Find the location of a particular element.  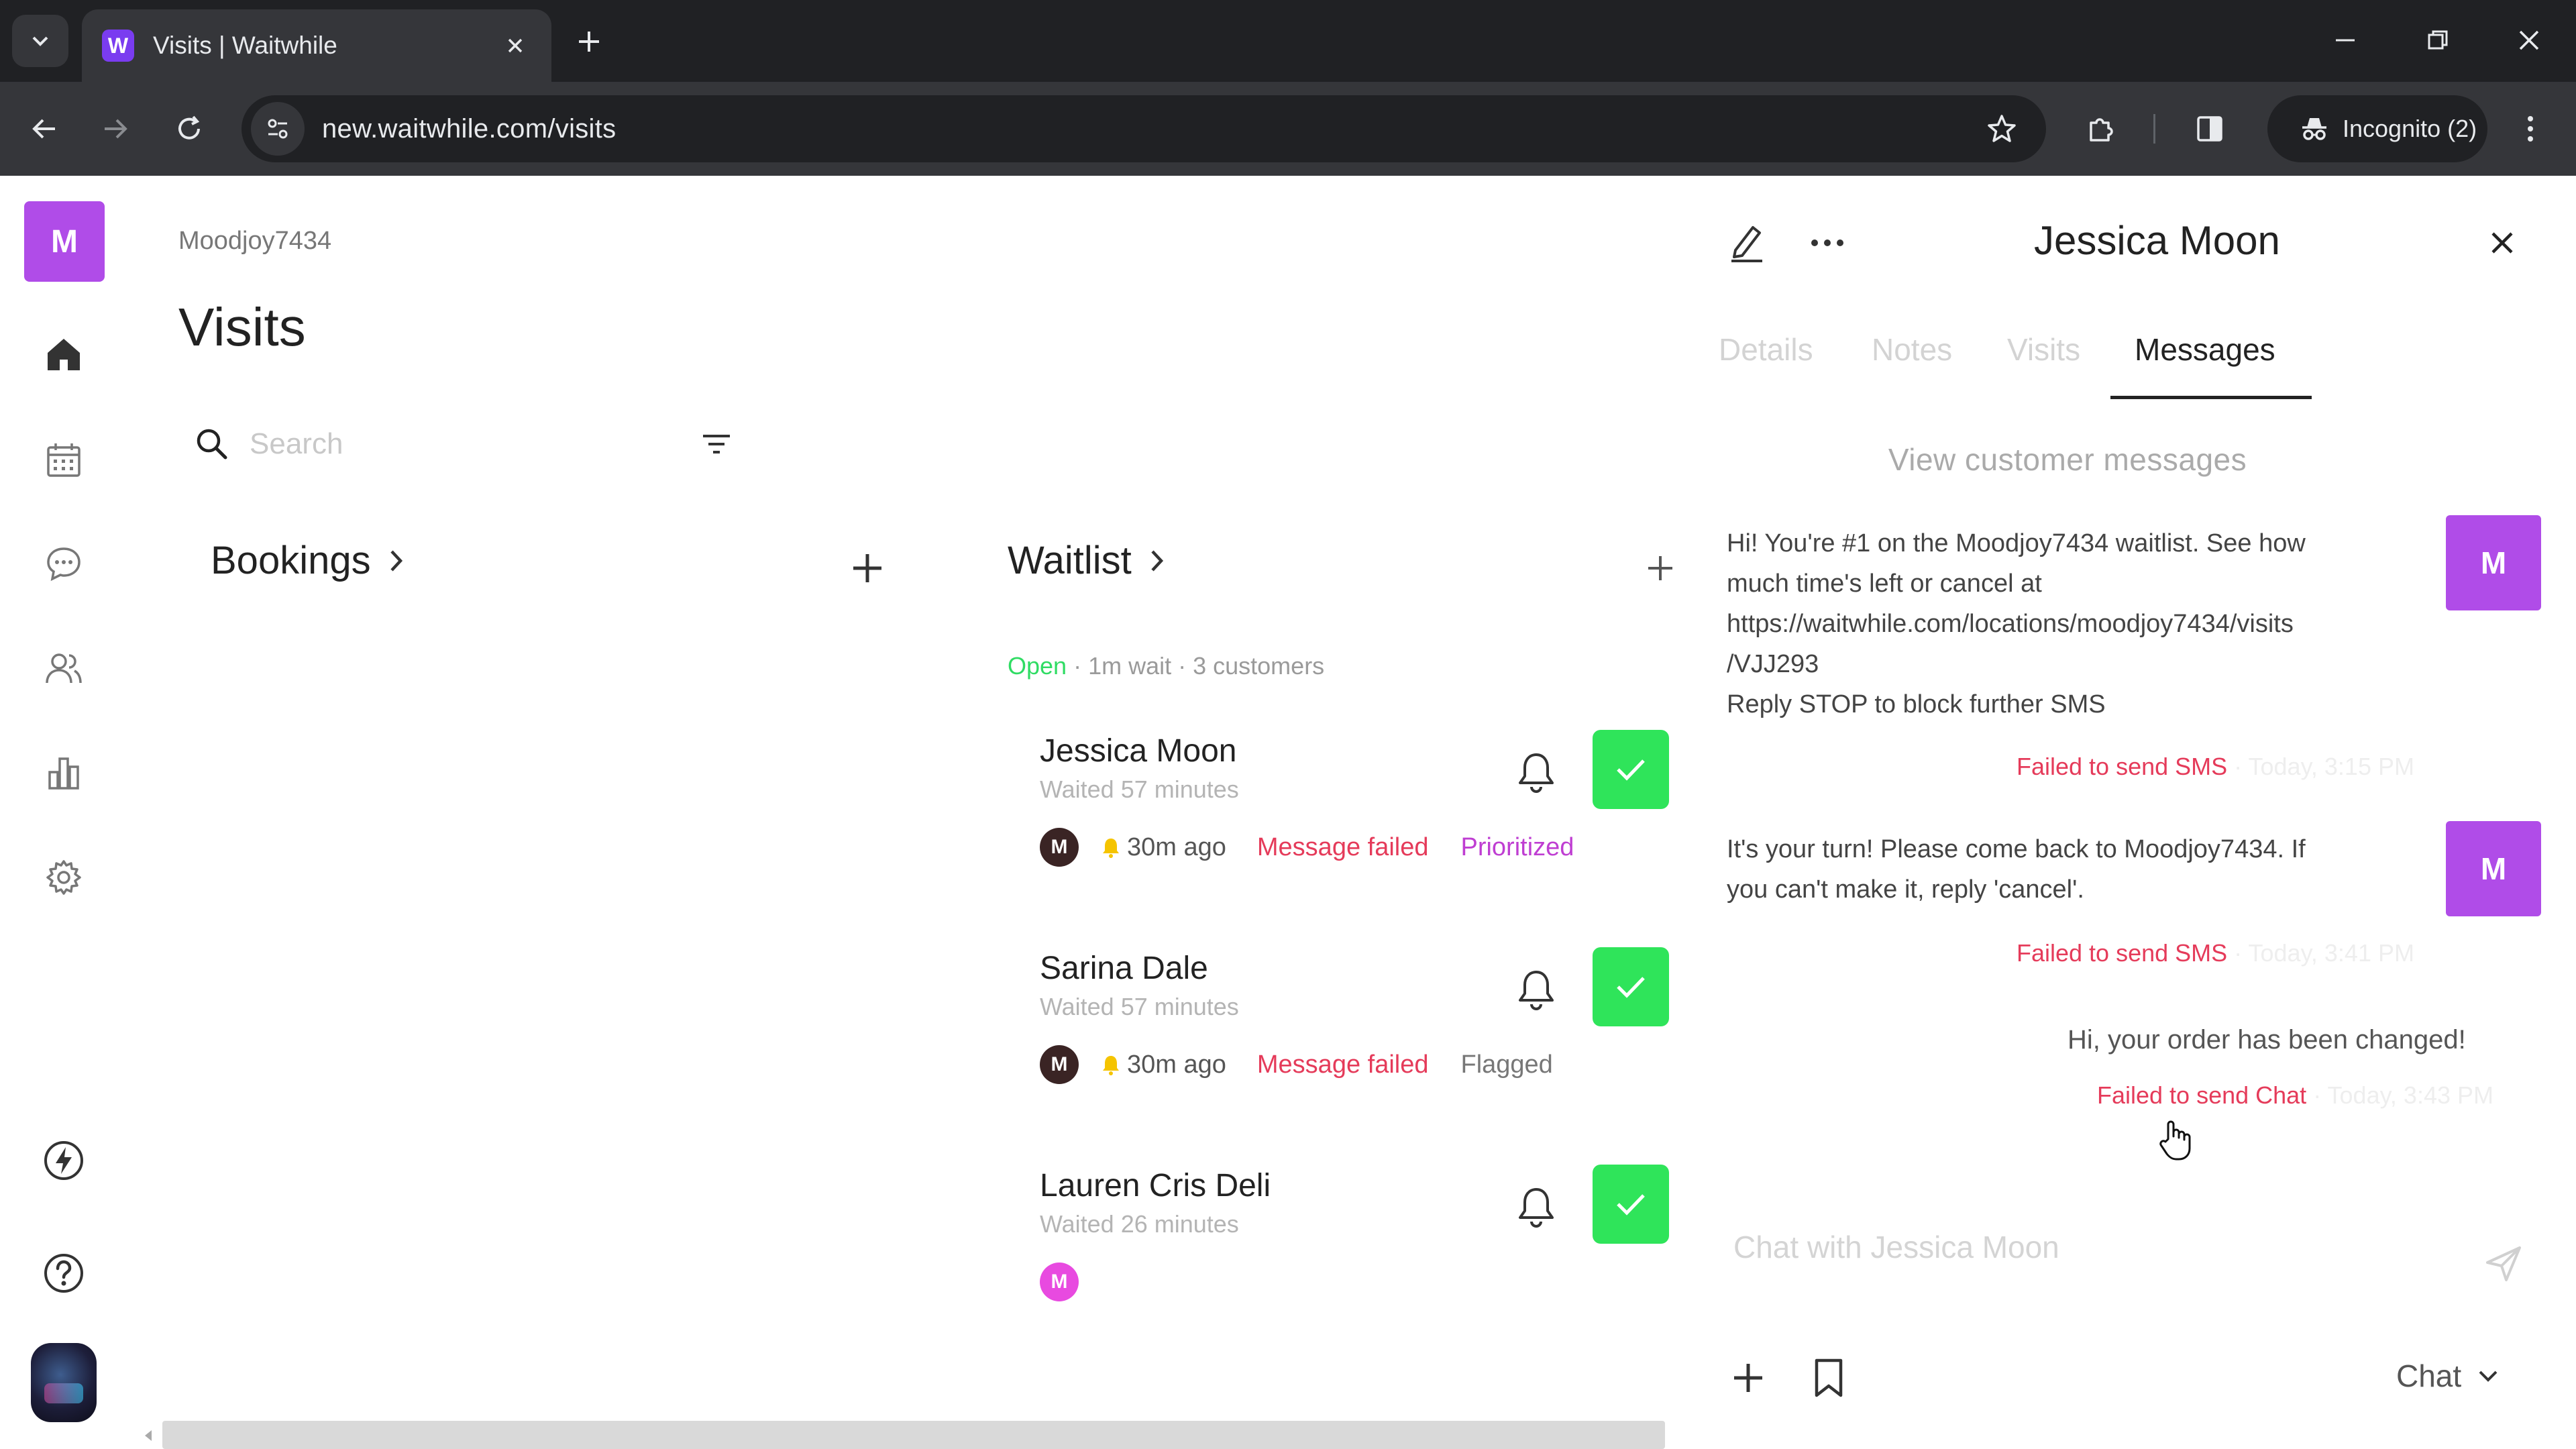

waitwhile-favicon-icon: W is located at coordinates (118, 46).